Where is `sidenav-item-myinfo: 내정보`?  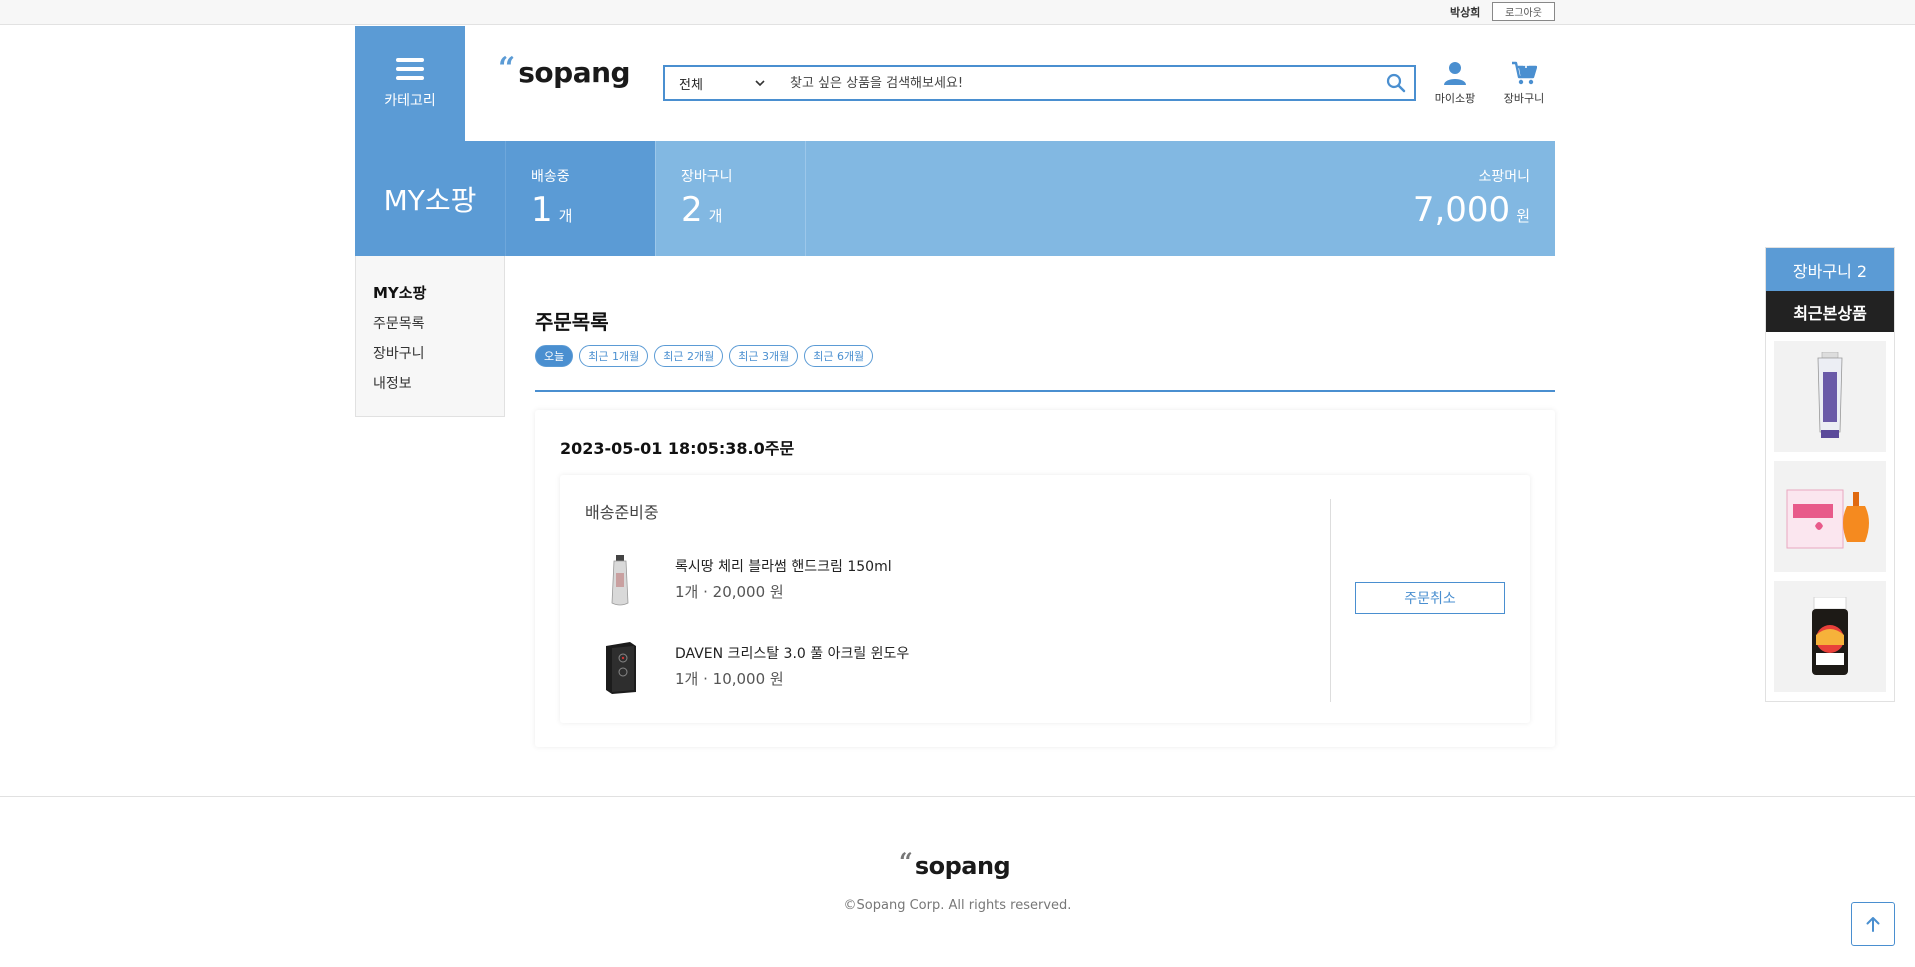 sidenav-item-myinfo: 내정보 is located at coordinates (438, 383).